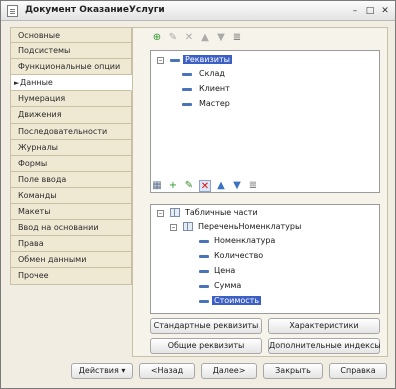 Image resolution: width=396 pixels, height=389 pixels. What do you see at coordinates (358, 371) in the screenshot?
I see `help-button: Справка` at bounding box center [358, 371].